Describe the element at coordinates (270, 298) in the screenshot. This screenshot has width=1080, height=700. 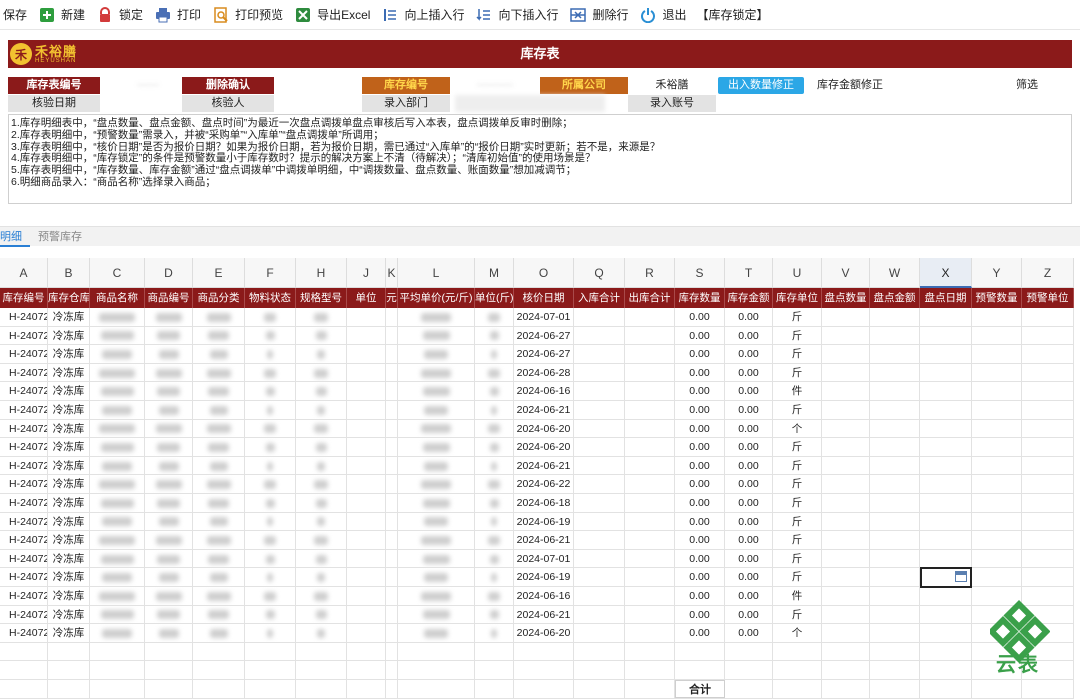
I see `field-header: 物料状态` at that location.